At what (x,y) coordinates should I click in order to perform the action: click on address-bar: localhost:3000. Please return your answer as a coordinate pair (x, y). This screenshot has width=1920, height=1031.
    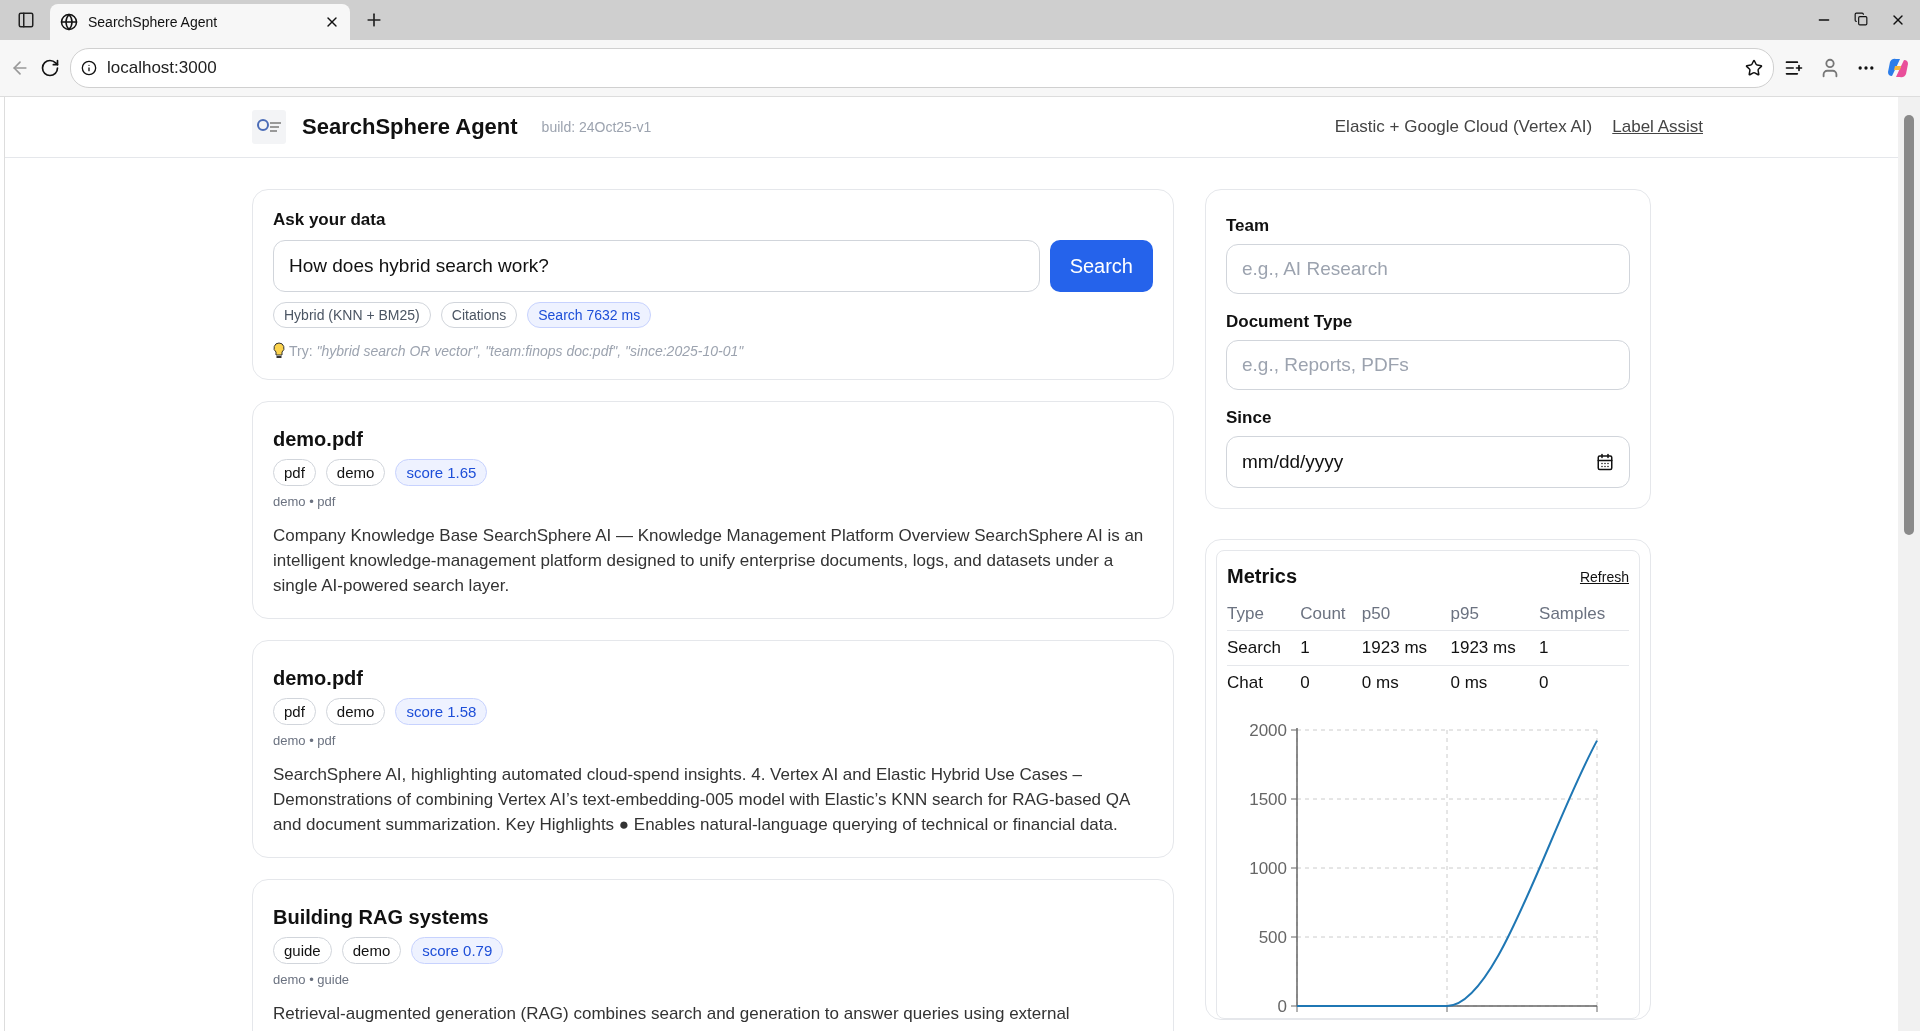
    Looking at the image, I should click on (922, 68).